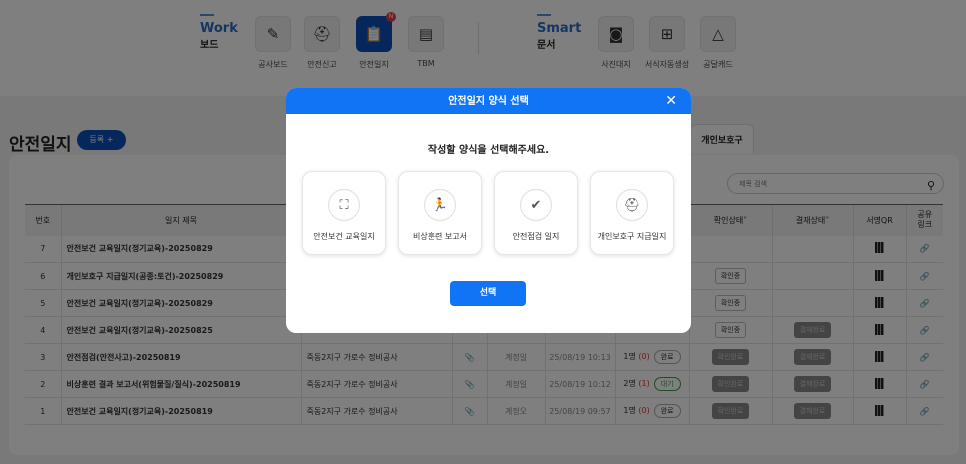  What do you see at coordinates (344, 205) in the screenshot?
I see `teaching-icon: ⛶` at bounding box center [344, 205].